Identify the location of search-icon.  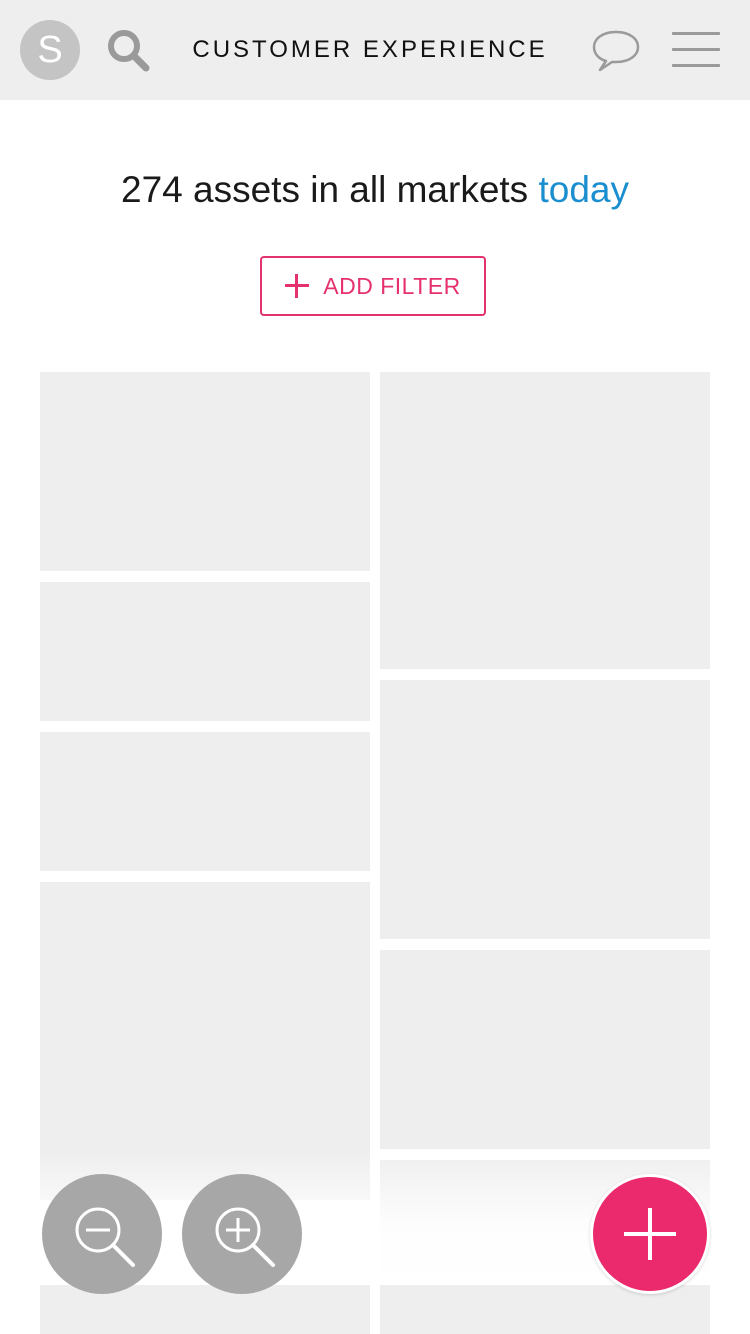
(129, 51).